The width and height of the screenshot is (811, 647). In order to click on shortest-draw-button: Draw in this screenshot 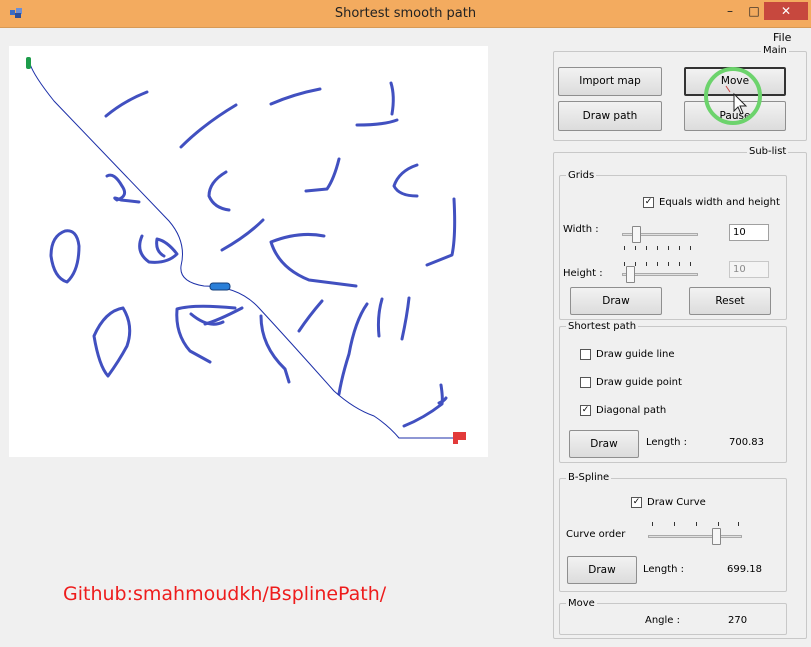, I will do `click(604, 444)`.